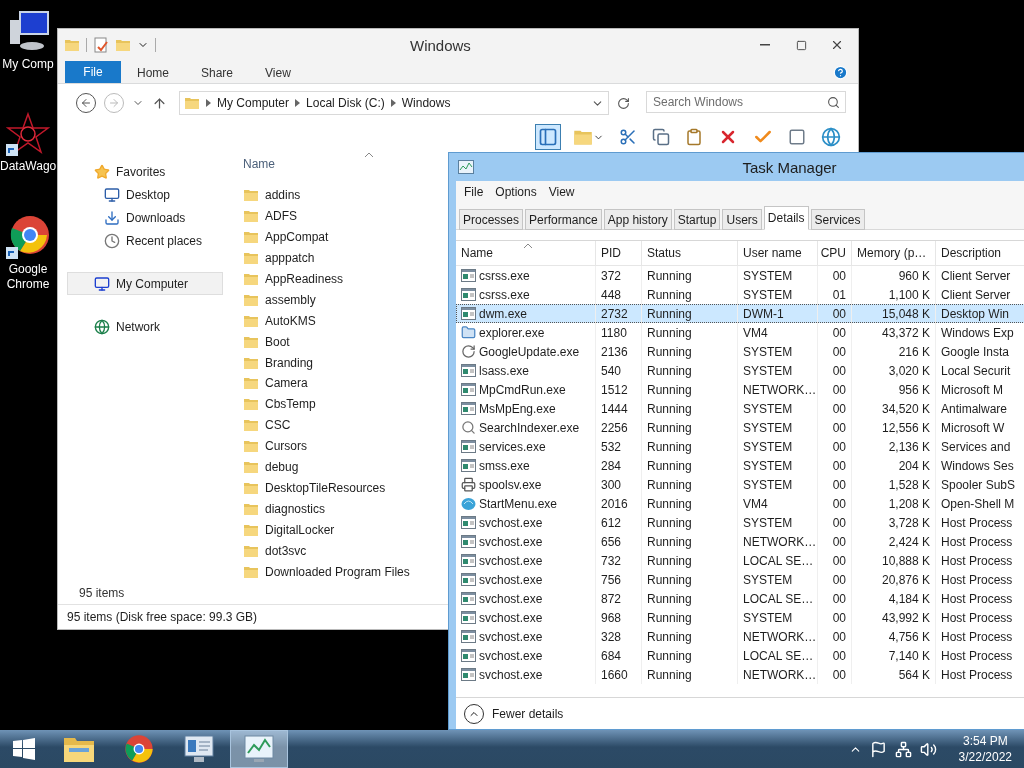 The image size is (1024, 768). What do you see at coordinates (272, 195) in the screenshot?
I see `folder-item: addins` at bounding box center [272, 195].